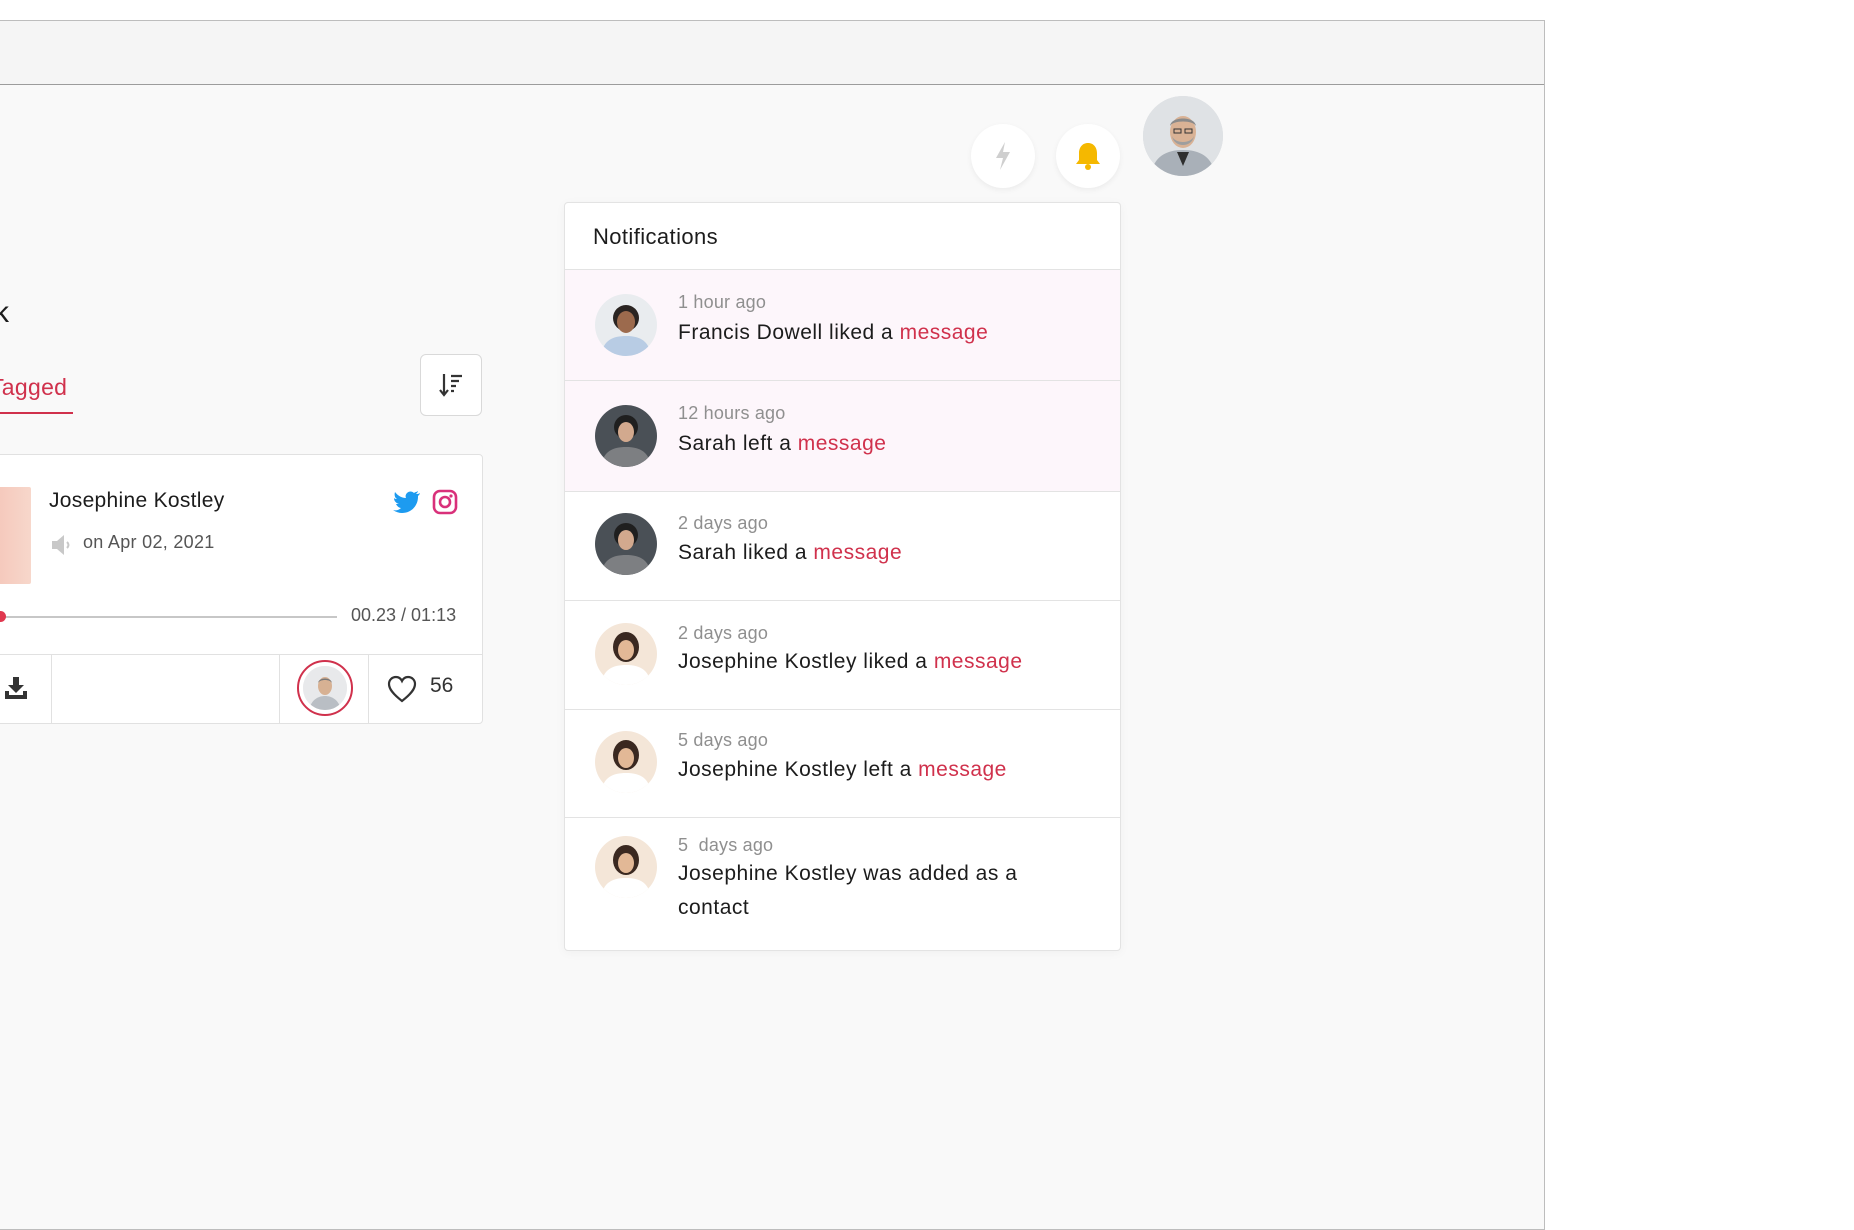 This screenshot has width=1854, height=1230. Describe the element at coordinates (325, 688) in the screenshot. I see `reactor-avatar` at that location.